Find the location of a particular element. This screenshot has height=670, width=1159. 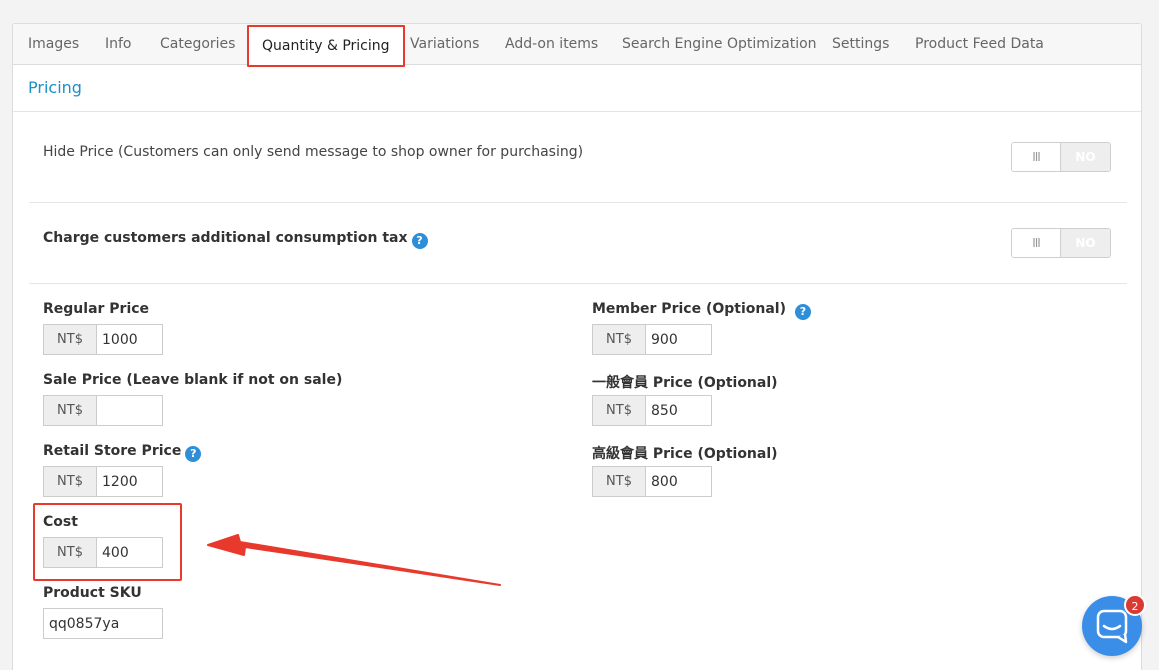

general-member-price-group: NT$ is located at coordinates (652, 410).